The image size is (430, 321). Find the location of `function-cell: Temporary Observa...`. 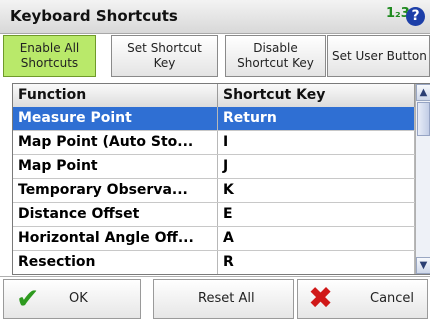

function-cell: Temporary Observa... is located at coordinates (115, 190).